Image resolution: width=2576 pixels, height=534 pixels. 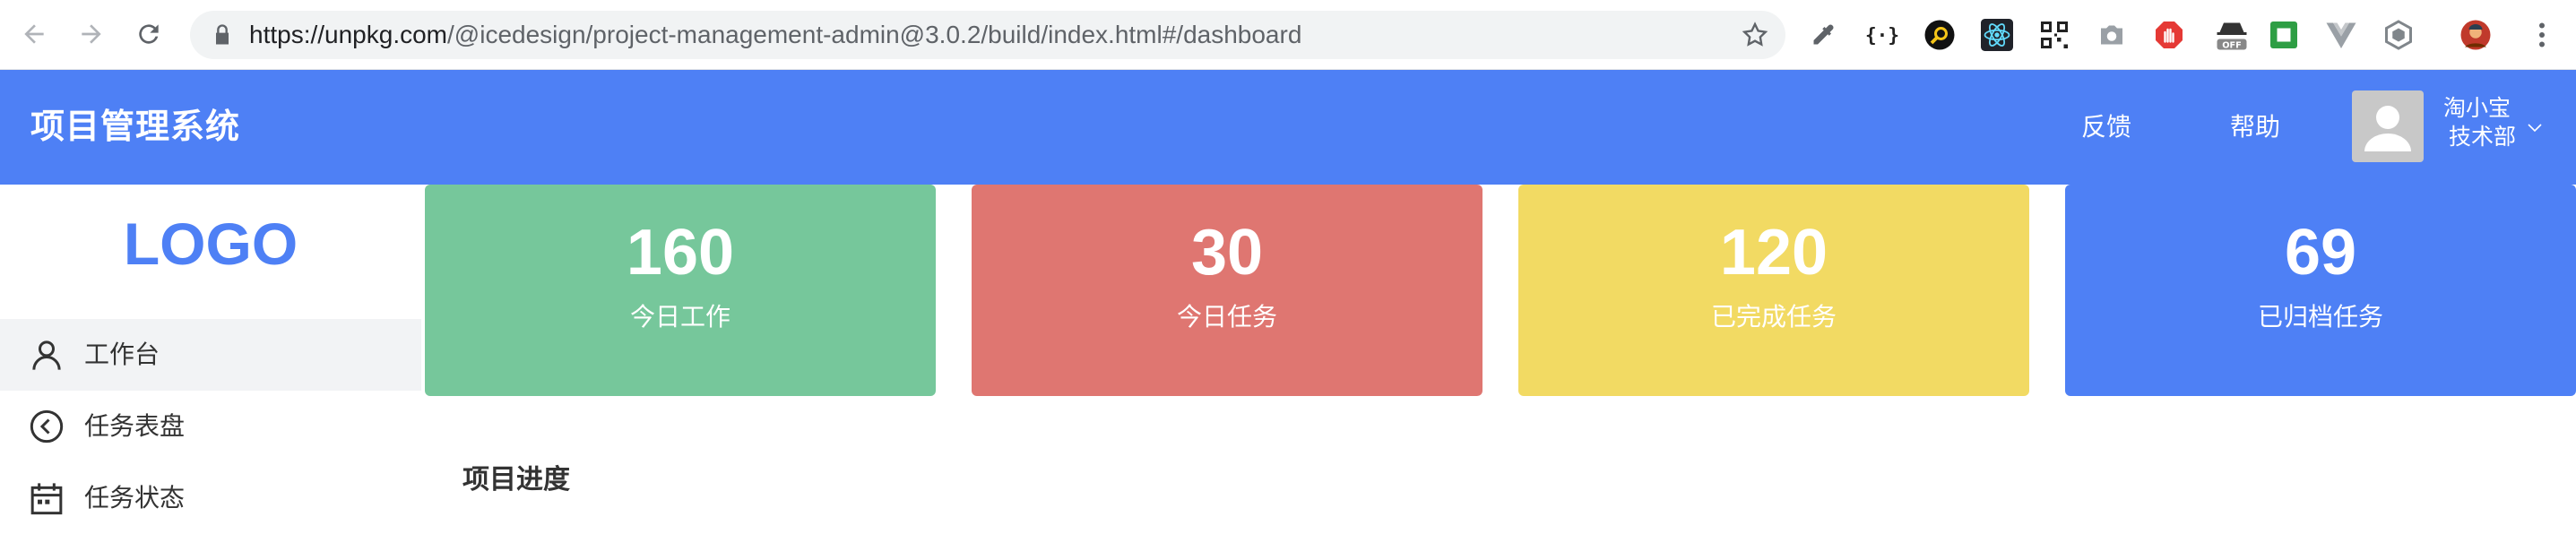 What do you see at coordinates (1773, 253) in the screenshot?
I see `stat-value: 120` at bounding box center [1773, 253].